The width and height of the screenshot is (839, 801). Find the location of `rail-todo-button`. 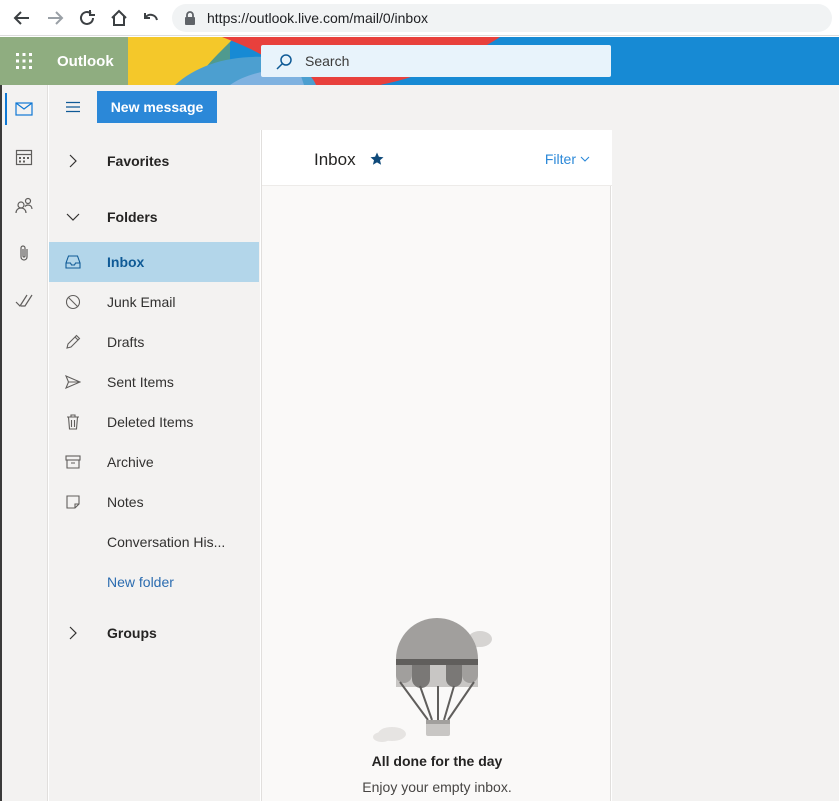

rail-todo-button is located at coordinates (24, 301).